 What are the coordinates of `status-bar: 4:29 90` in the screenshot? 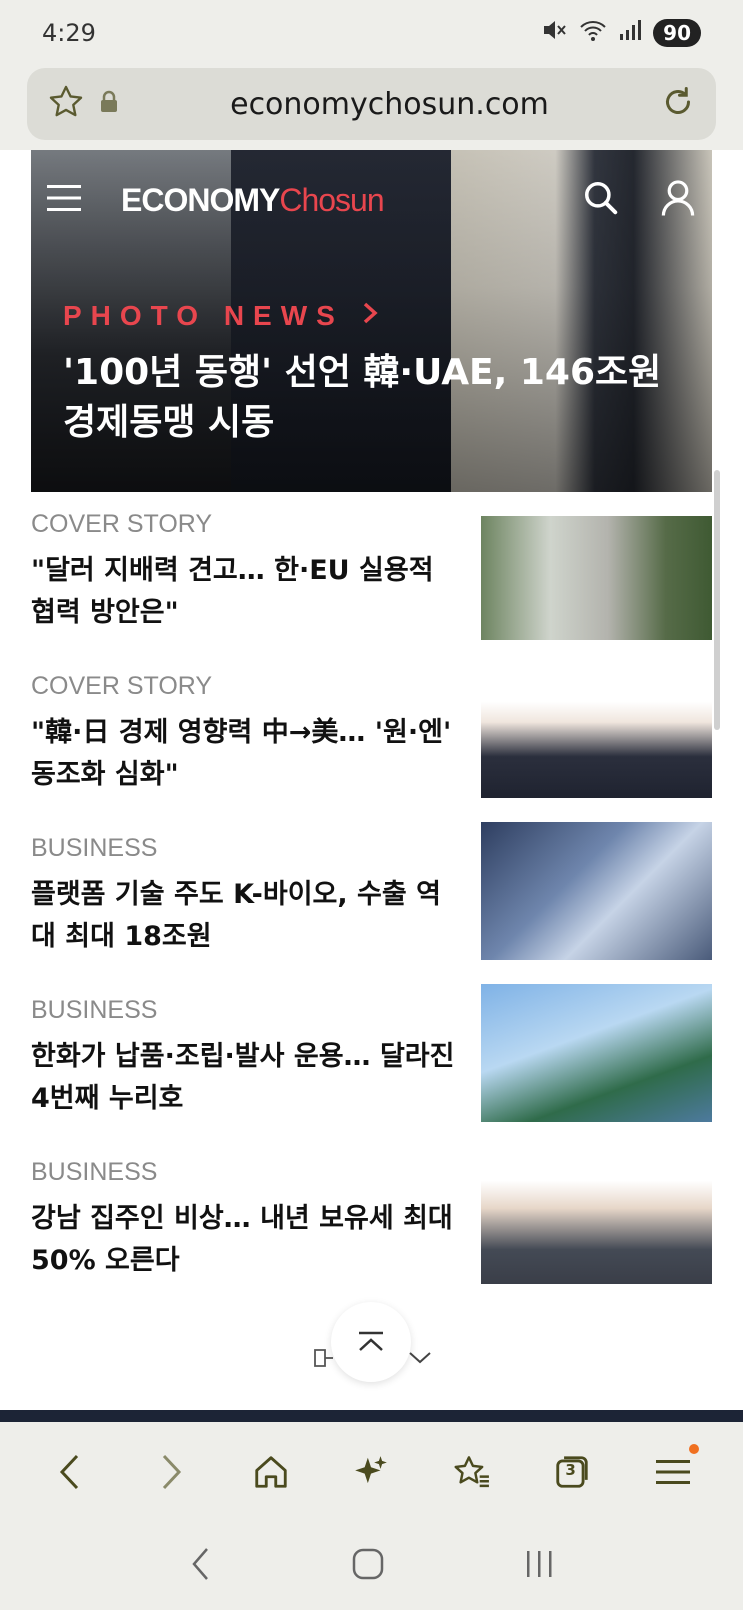 It's located at (371, 33).